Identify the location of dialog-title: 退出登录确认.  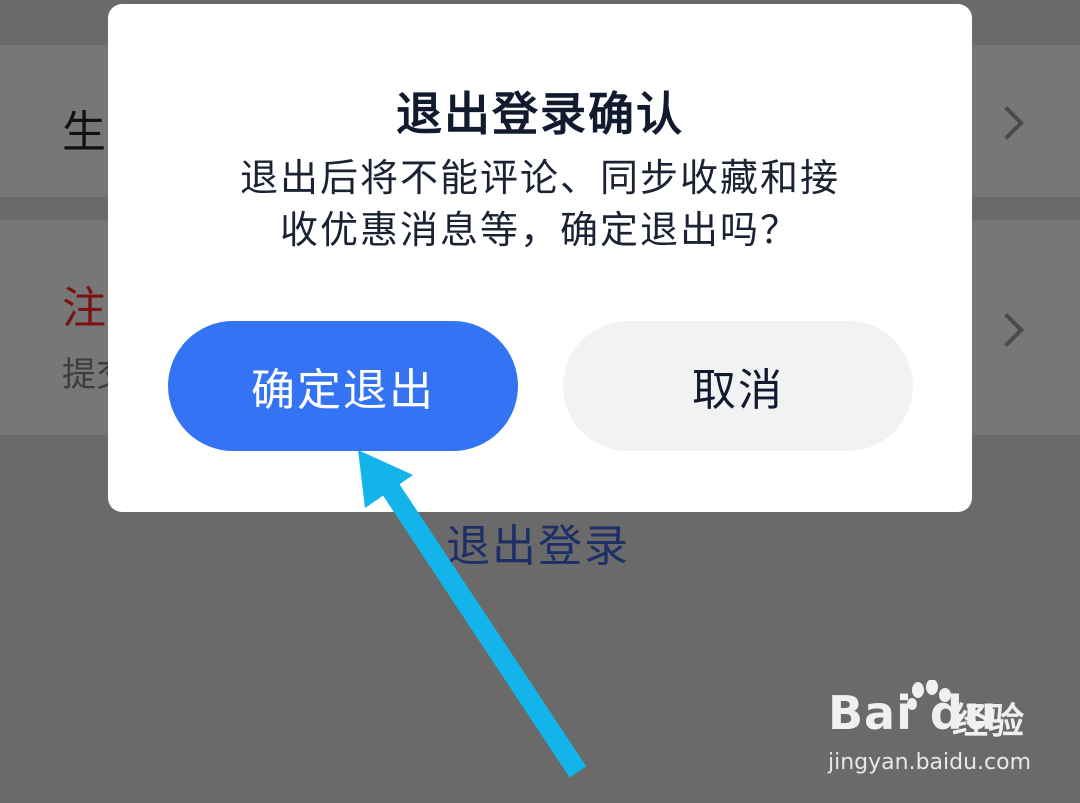
(540, 114).